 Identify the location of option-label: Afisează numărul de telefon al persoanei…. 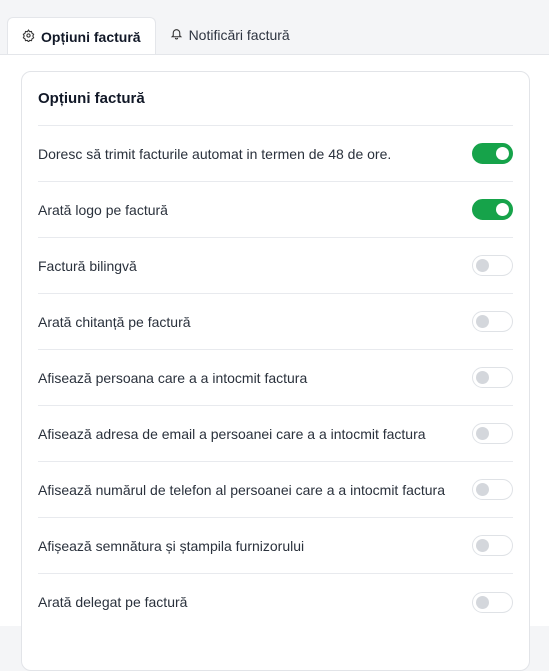
(242, 489).